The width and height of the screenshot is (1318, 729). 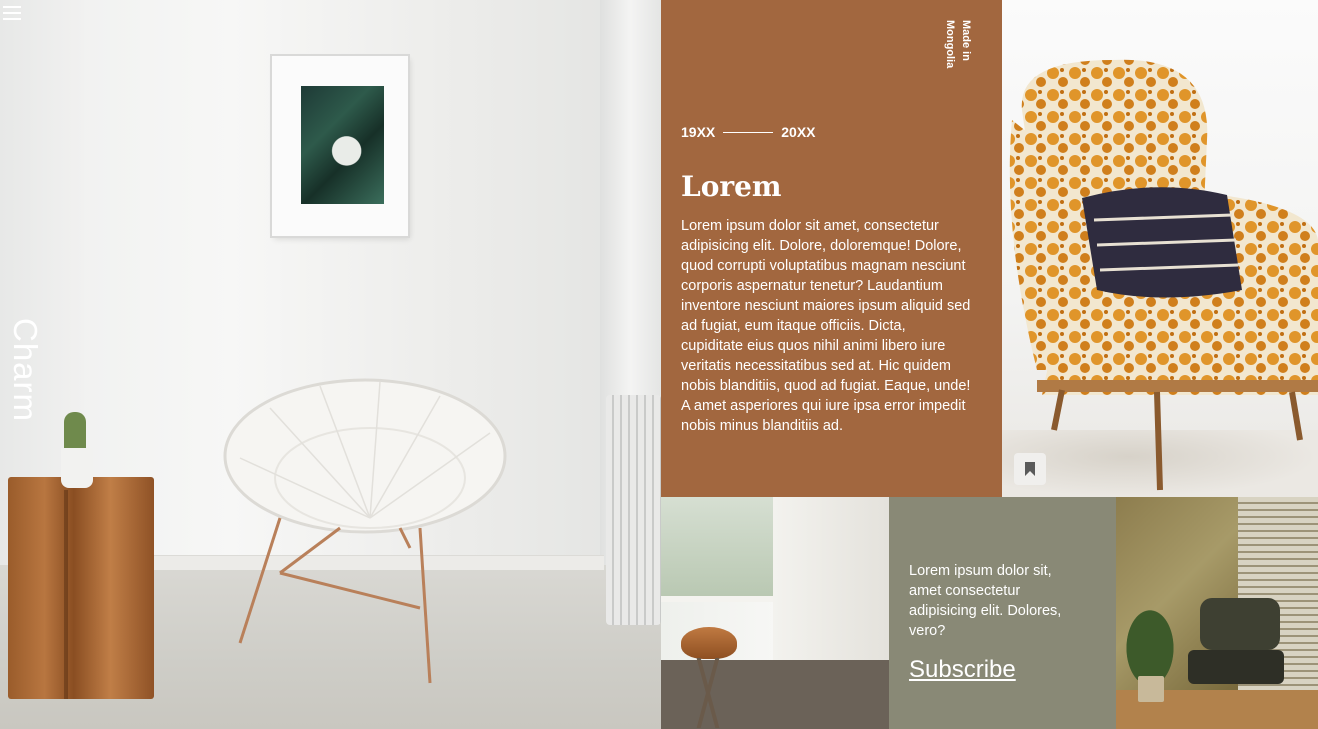 I want to click on bookmark-button, so click(x=1030, y=469).